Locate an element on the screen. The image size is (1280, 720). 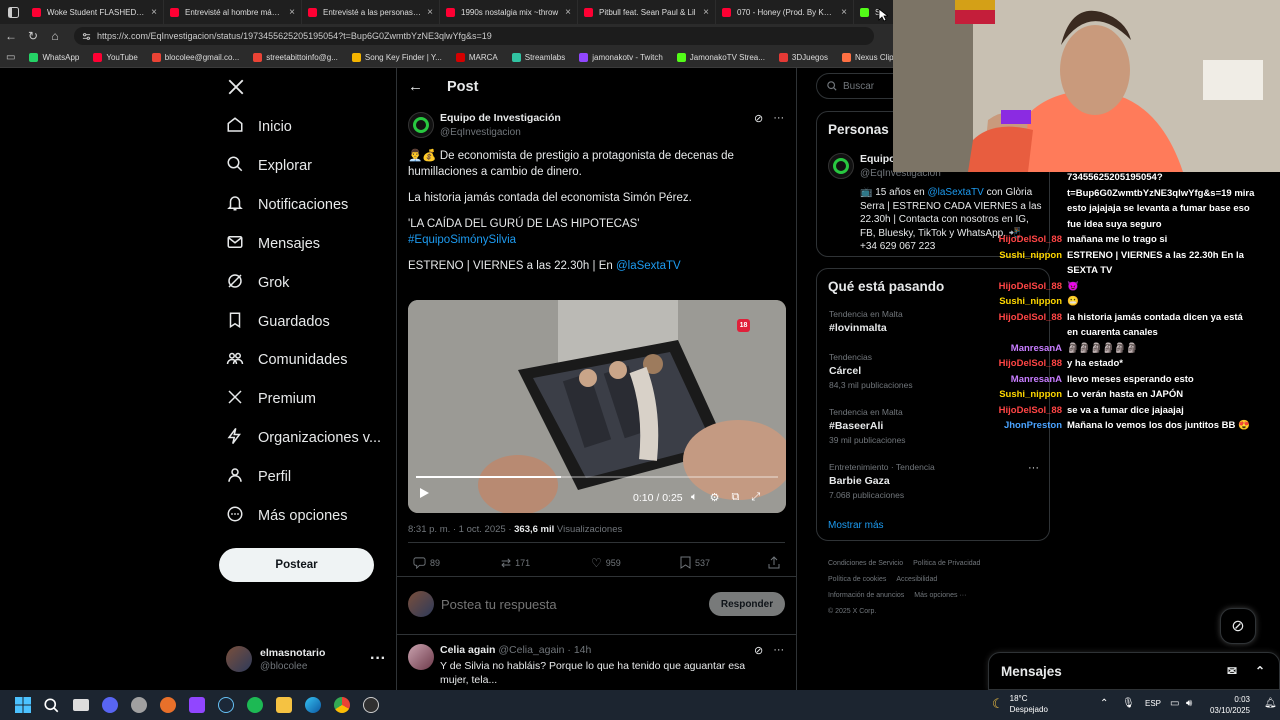
video-progress-bar is located at coordinates (597, 477).